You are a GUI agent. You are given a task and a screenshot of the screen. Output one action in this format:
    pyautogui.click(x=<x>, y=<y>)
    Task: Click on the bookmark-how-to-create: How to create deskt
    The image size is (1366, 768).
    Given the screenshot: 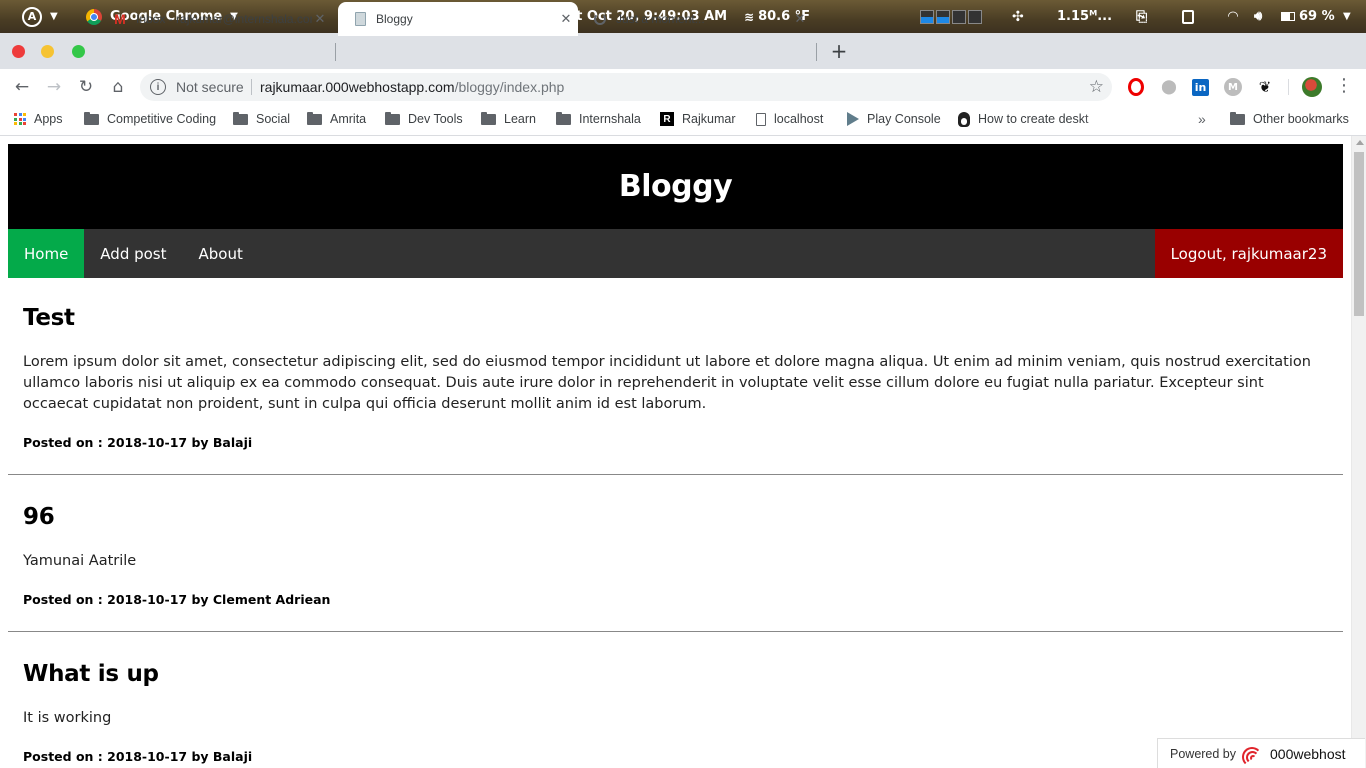 What is the action you would take?
    pyautogui.click(x=1034, y=119)
    